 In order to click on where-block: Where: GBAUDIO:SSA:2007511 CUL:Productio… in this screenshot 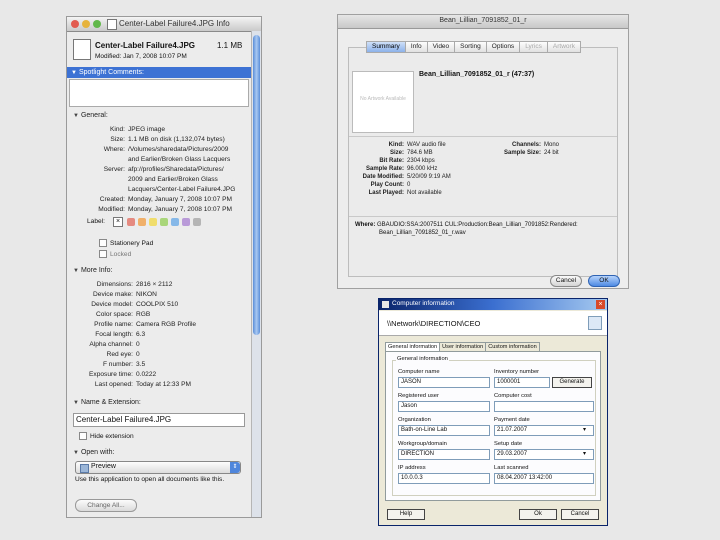, I will do `click(466, 229)`.